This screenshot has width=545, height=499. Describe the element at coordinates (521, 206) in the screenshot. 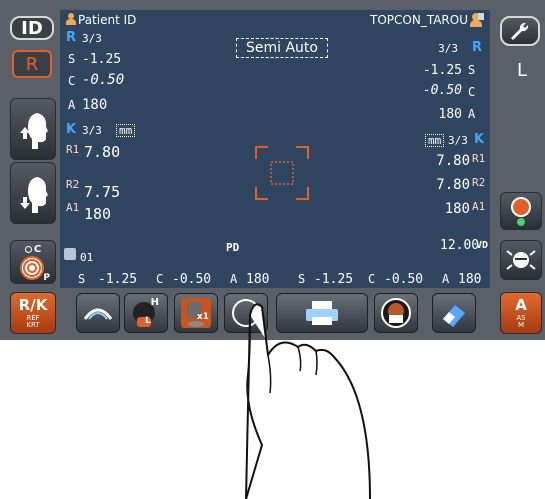

I see `record-circle-icon` at that location.